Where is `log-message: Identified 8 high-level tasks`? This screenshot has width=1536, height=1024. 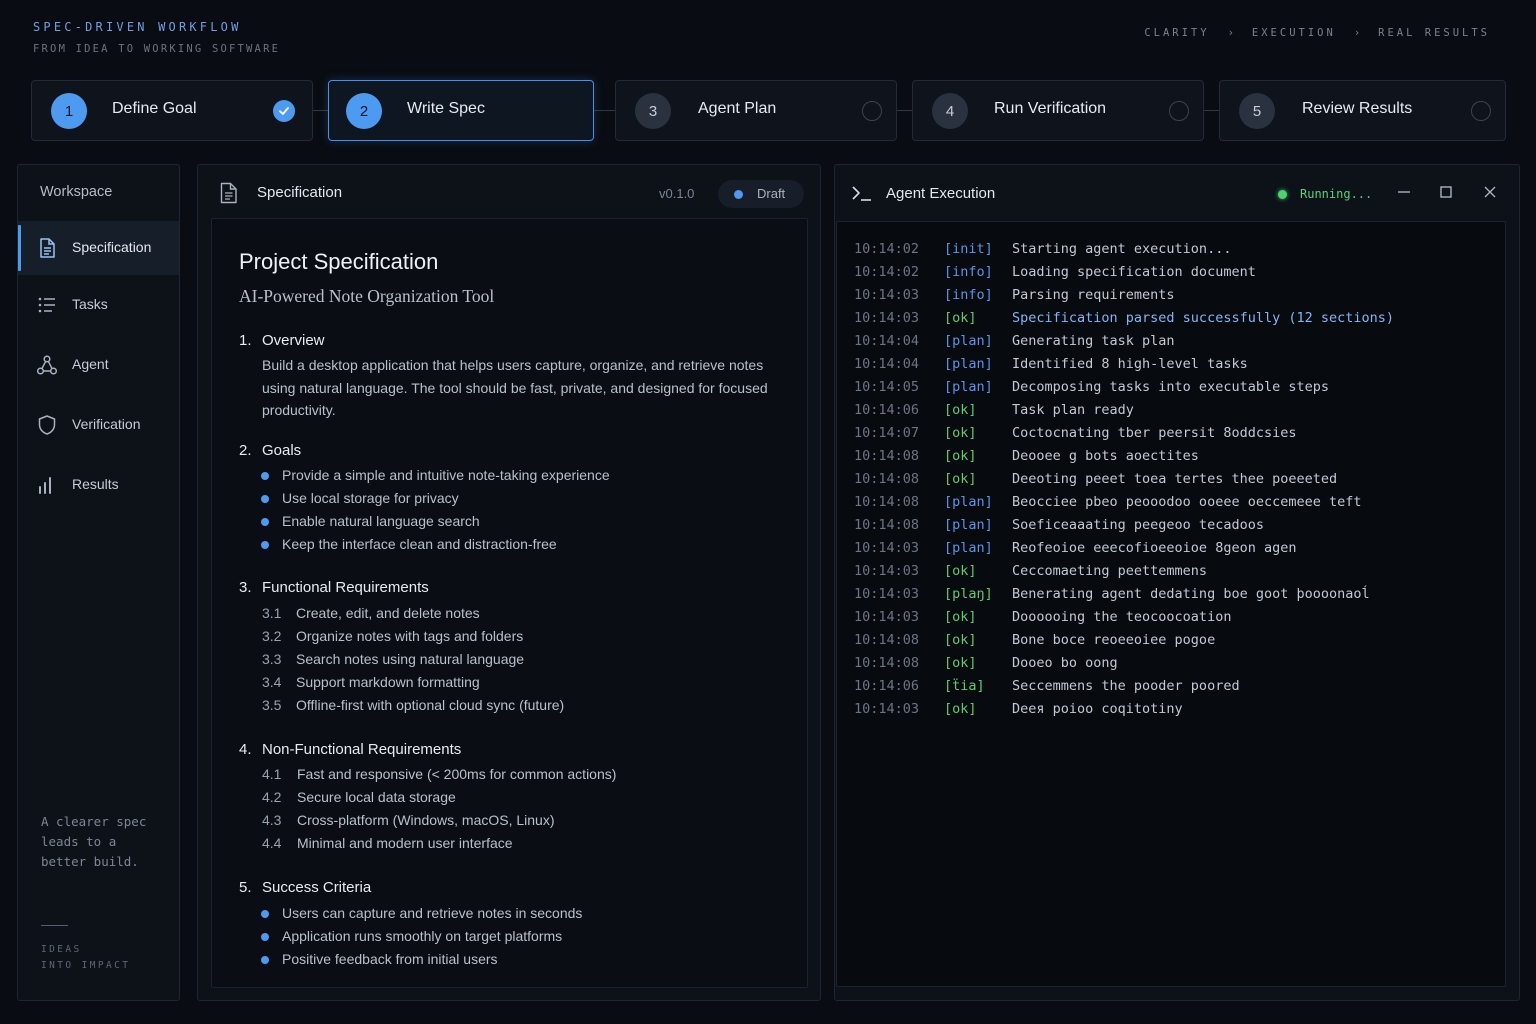 log-message: Identified 8 high-level tasks is located at coordinates (1130, 364).